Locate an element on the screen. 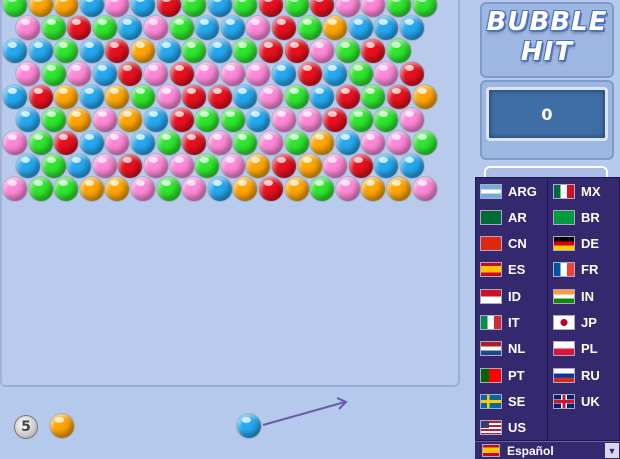 The height and width of the screenshot is (459, 620). language-option-label: PT is located at coordinates (516, 375).